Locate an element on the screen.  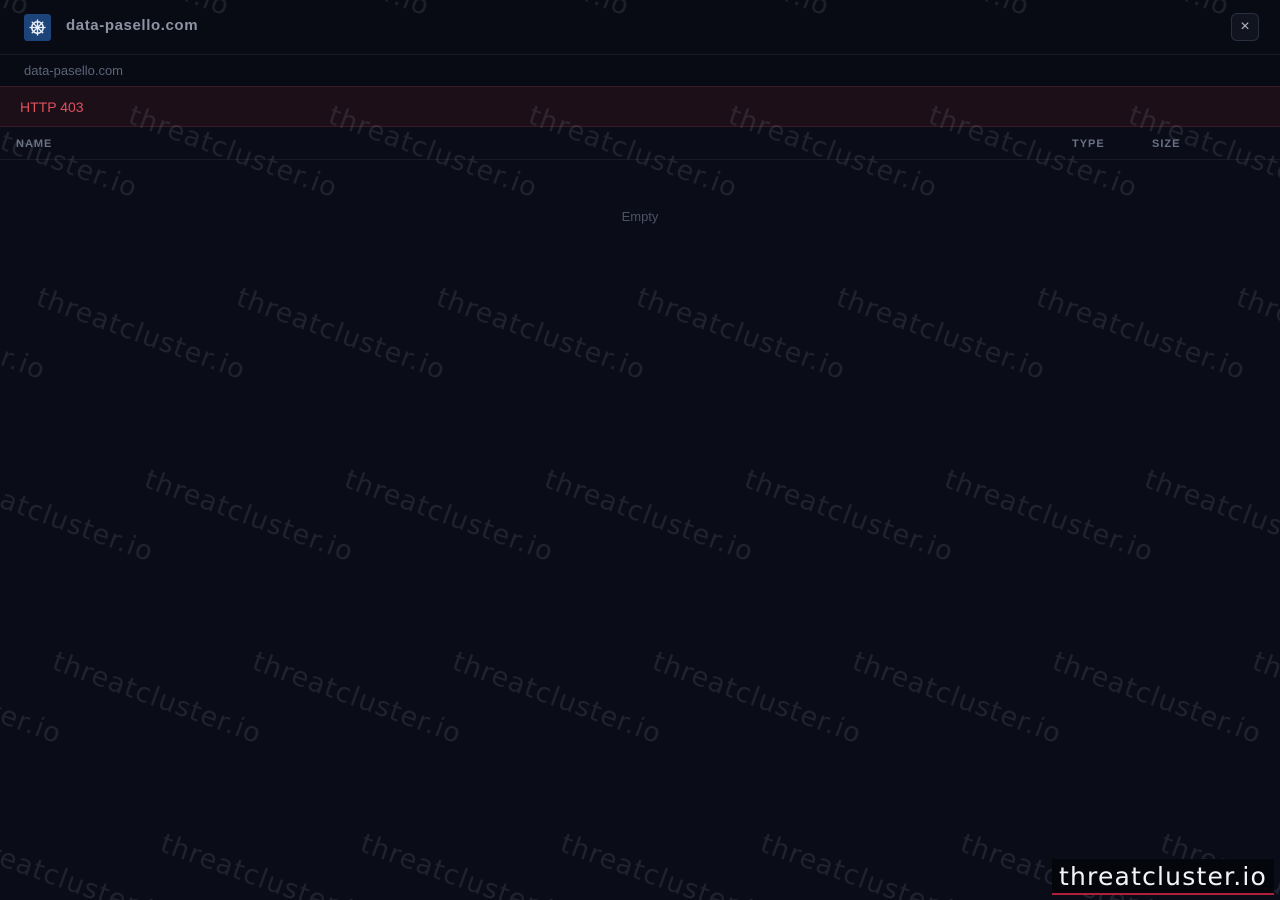
close-icon: × is located at coordinates (1245, 26).